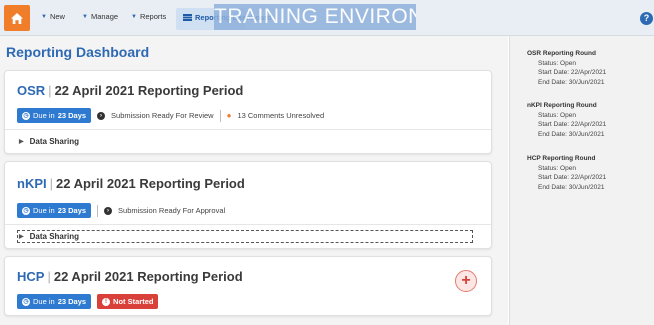 The width and height of the screenshot is (654, 325). I want to click on round-title: nKPI Reporting Round, so click(562, 105).